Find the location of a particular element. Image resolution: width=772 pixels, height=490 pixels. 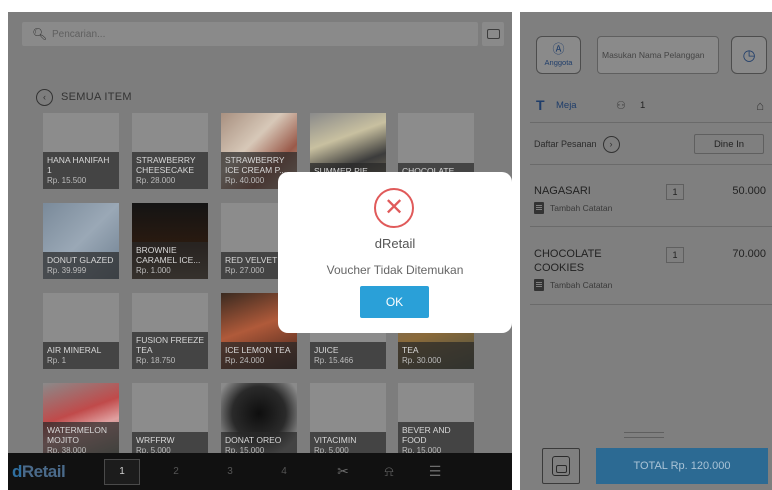

product-price: Rp. 18.750 is located at coordinates (156, 360).